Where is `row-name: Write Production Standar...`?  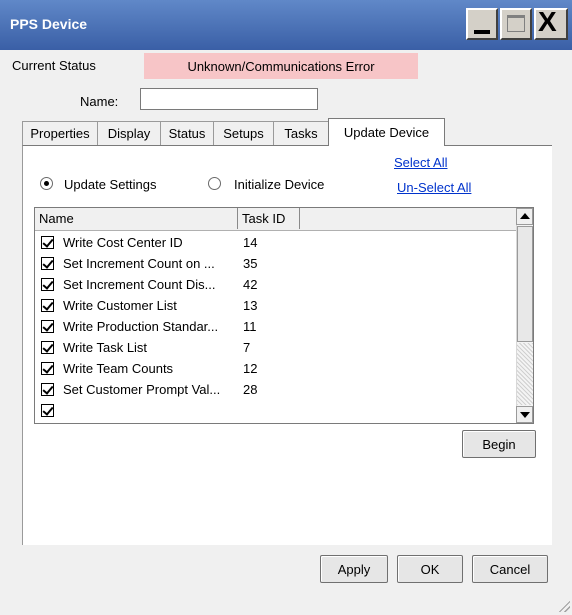
row-name: Write Production Standar... is located at coordinates (141, 326).